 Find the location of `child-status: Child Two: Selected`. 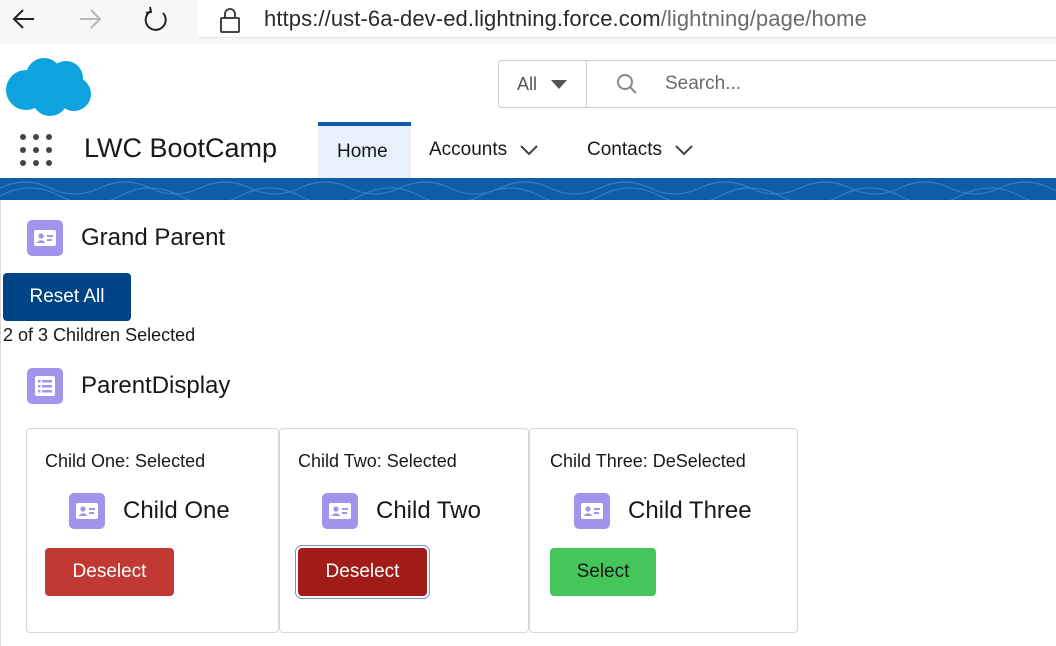

child-status: Child Two: Selected is located at coordinates (377, 461).